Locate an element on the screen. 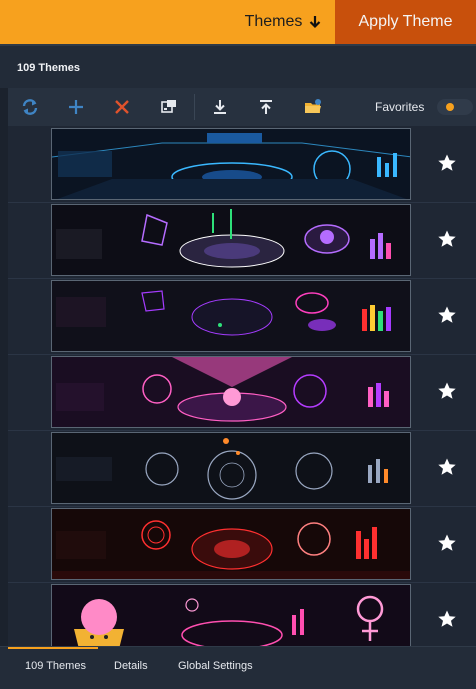  favorites-toggle-knob is located at coordinates (450, 107).